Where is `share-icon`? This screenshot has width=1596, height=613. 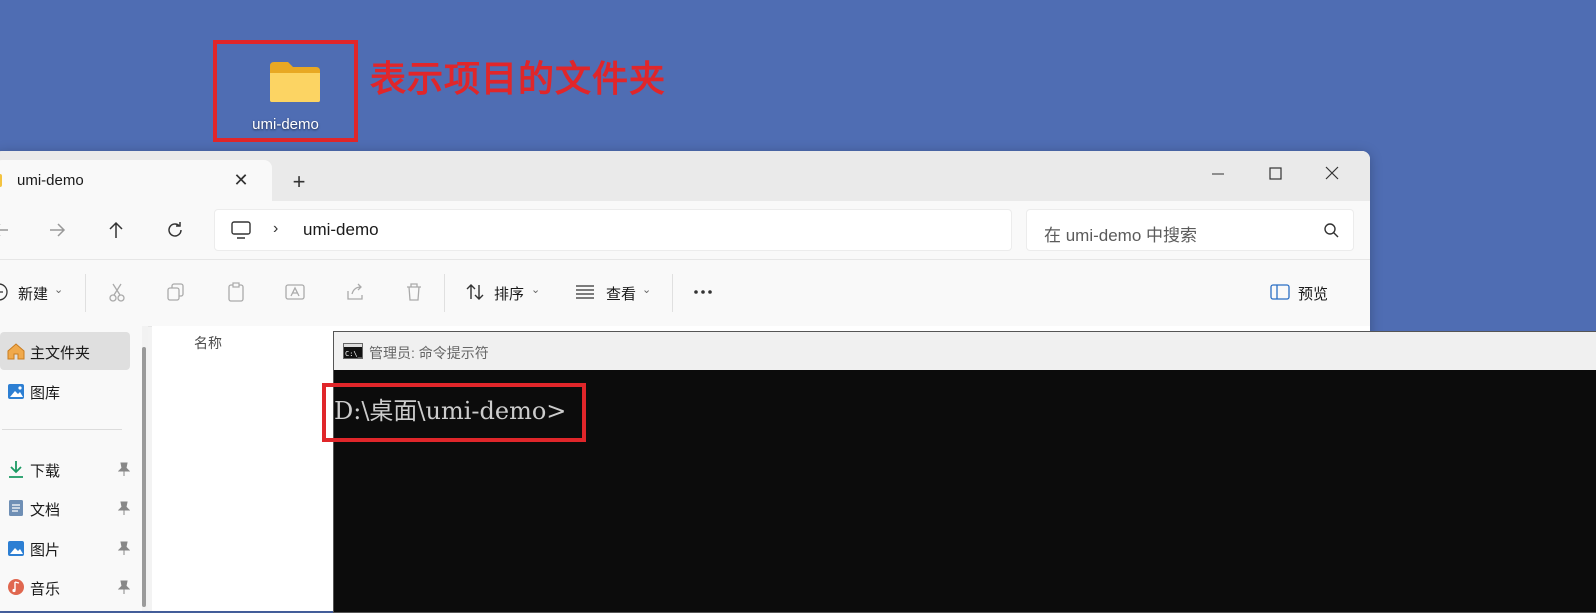
share-icon is located at coordinates (355, 292).